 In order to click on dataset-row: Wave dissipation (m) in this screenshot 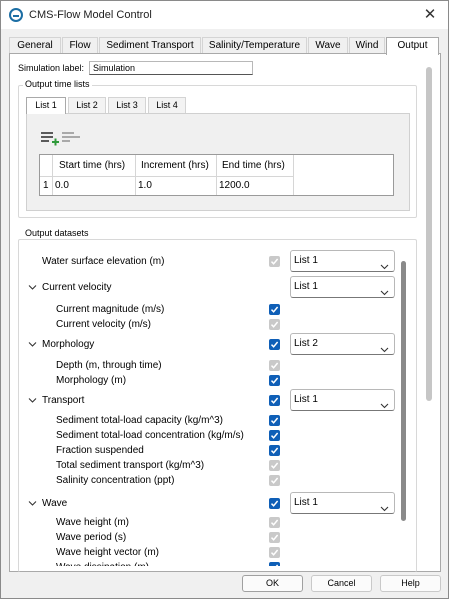, I will do `click(217, 563)`.